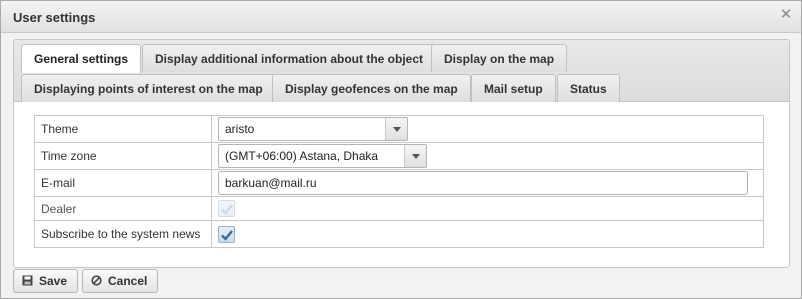 This screenshot has width=802, height=299. I want to click on theme-cell: aristo, so click(487, 129).